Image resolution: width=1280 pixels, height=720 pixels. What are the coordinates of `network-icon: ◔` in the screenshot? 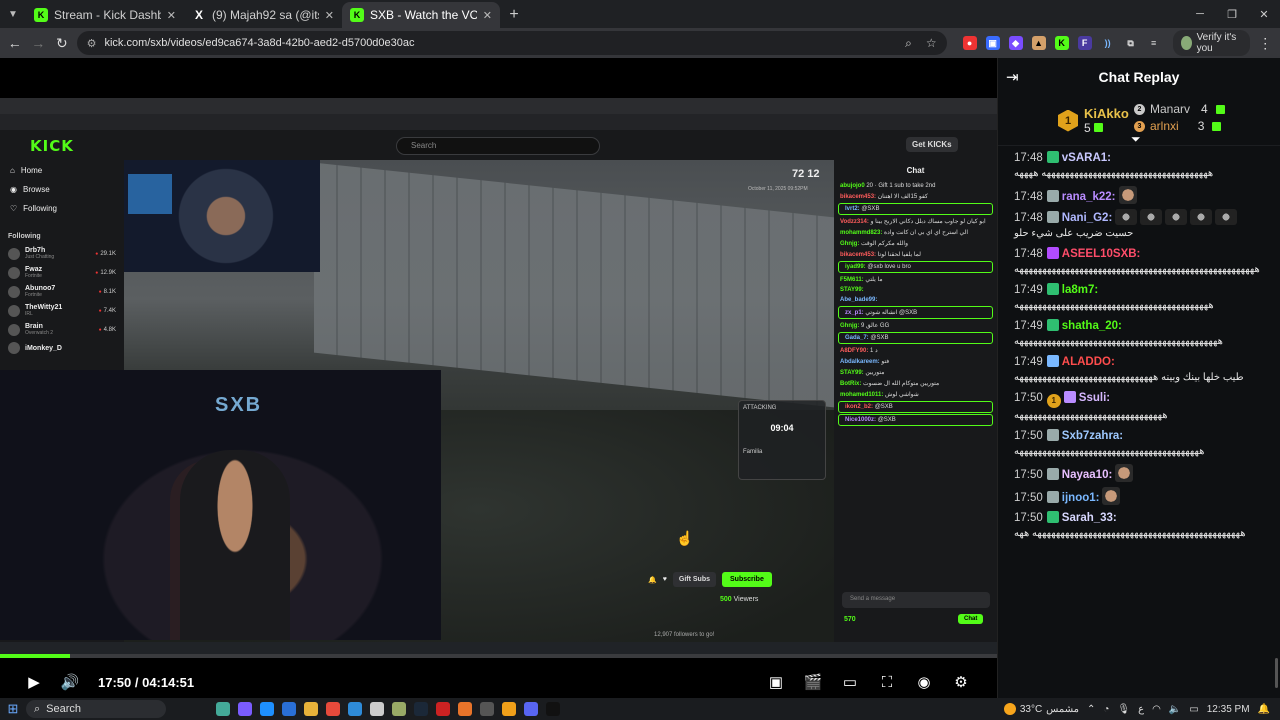 It's located at (1106, 709).